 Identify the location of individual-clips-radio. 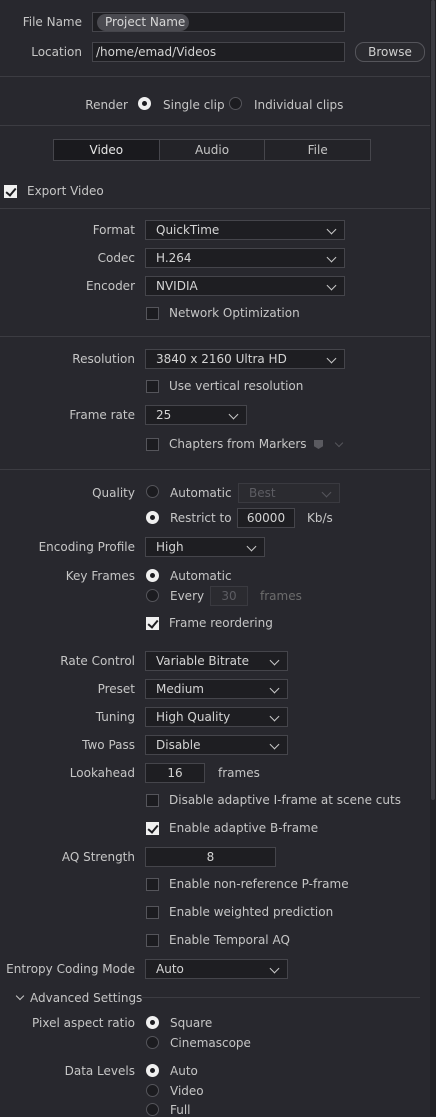
(235, 103).